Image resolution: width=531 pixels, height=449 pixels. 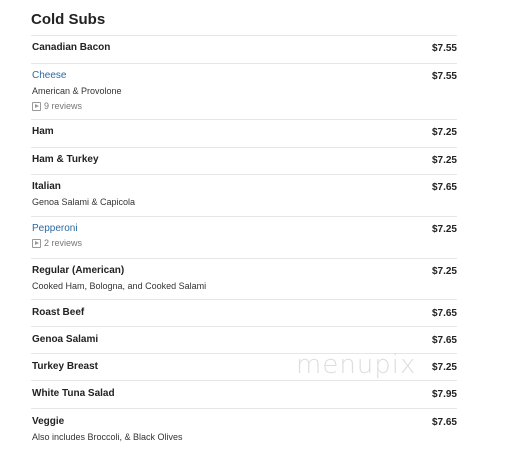 I want to click on reviews-count: 2 reviews, so click(x=63, y=243).